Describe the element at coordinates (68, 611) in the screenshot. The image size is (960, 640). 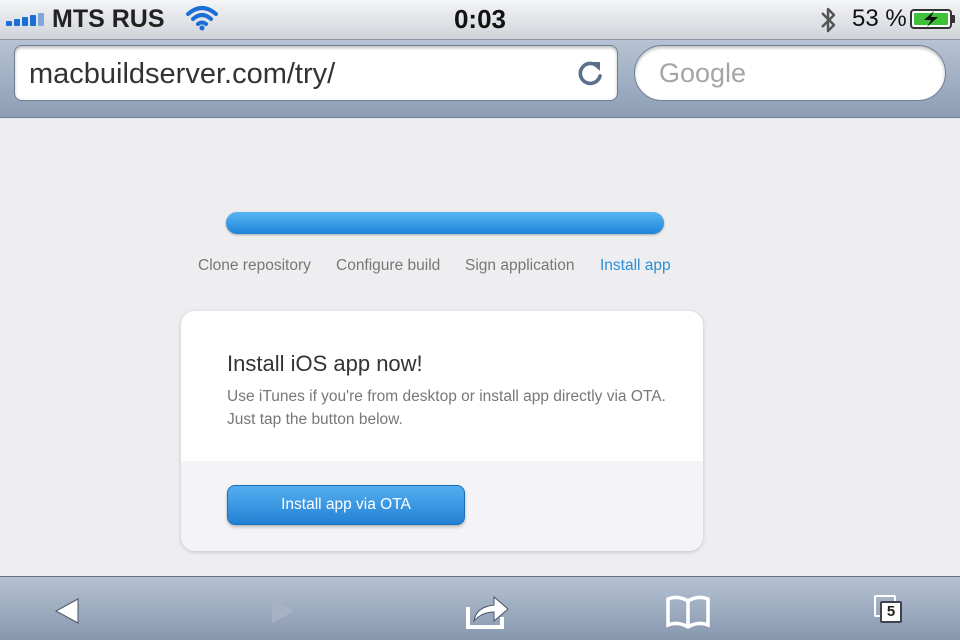
I see `back-icon` at that location.